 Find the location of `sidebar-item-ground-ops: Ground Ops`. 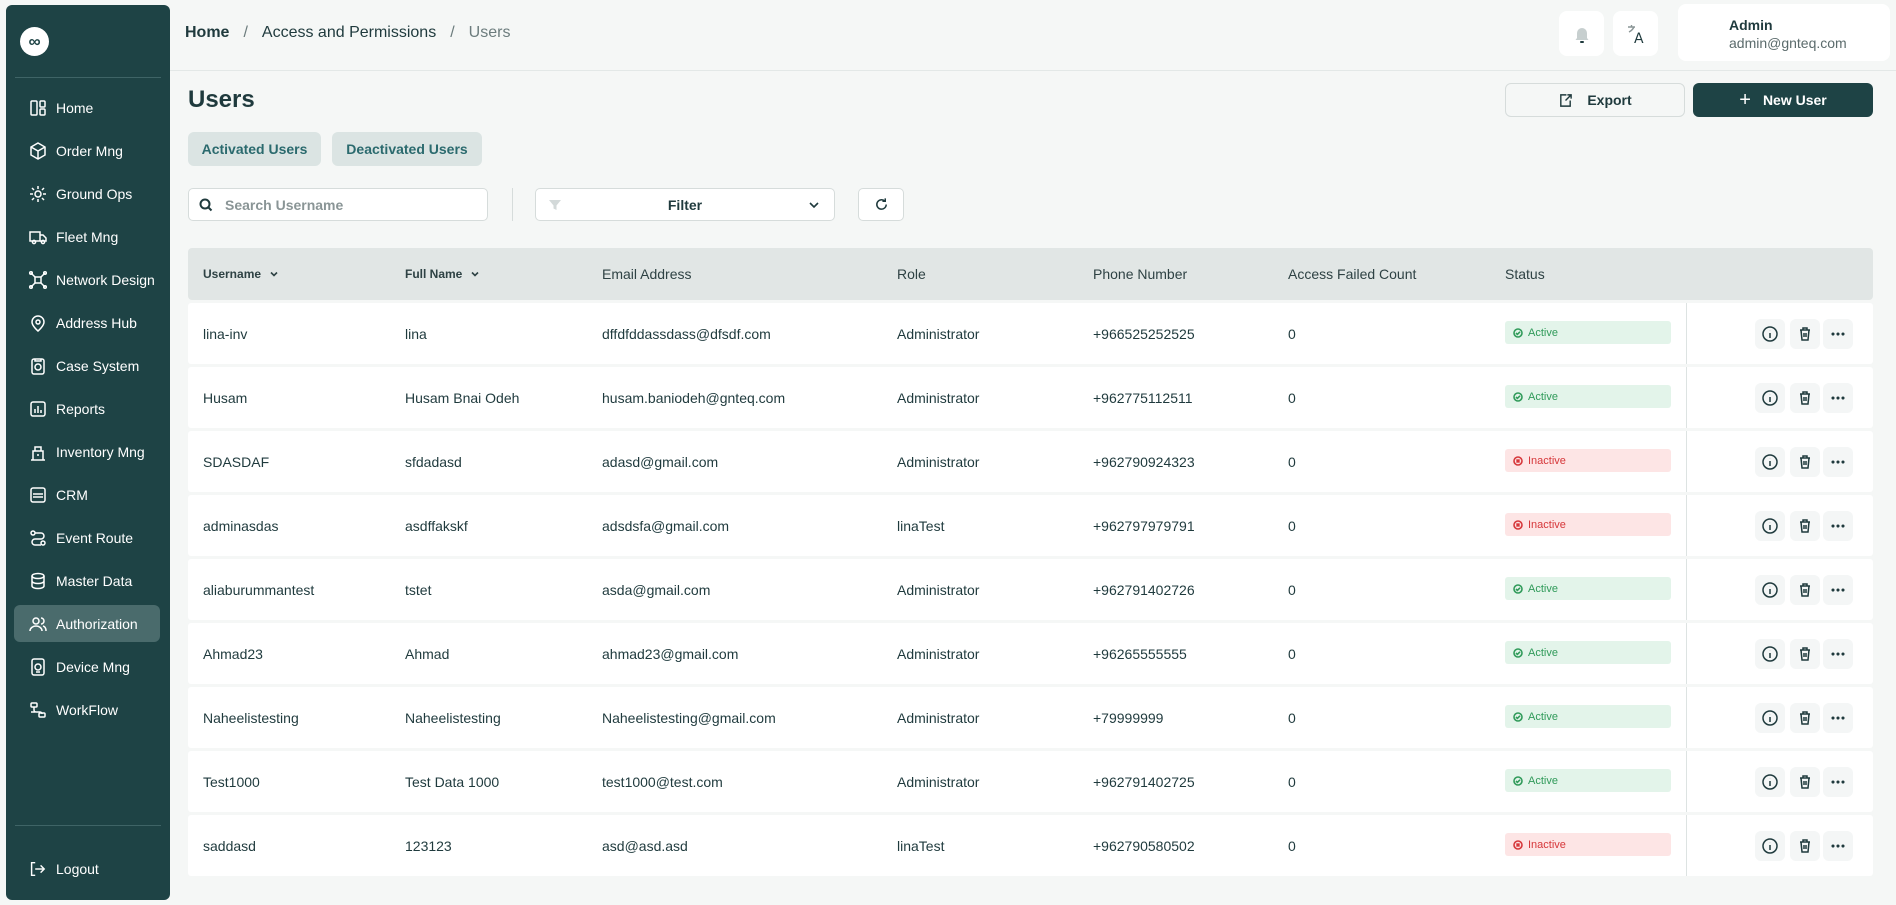

sidebar-item-ground-ops: Ground Ops is located at coordinates (87, 193).